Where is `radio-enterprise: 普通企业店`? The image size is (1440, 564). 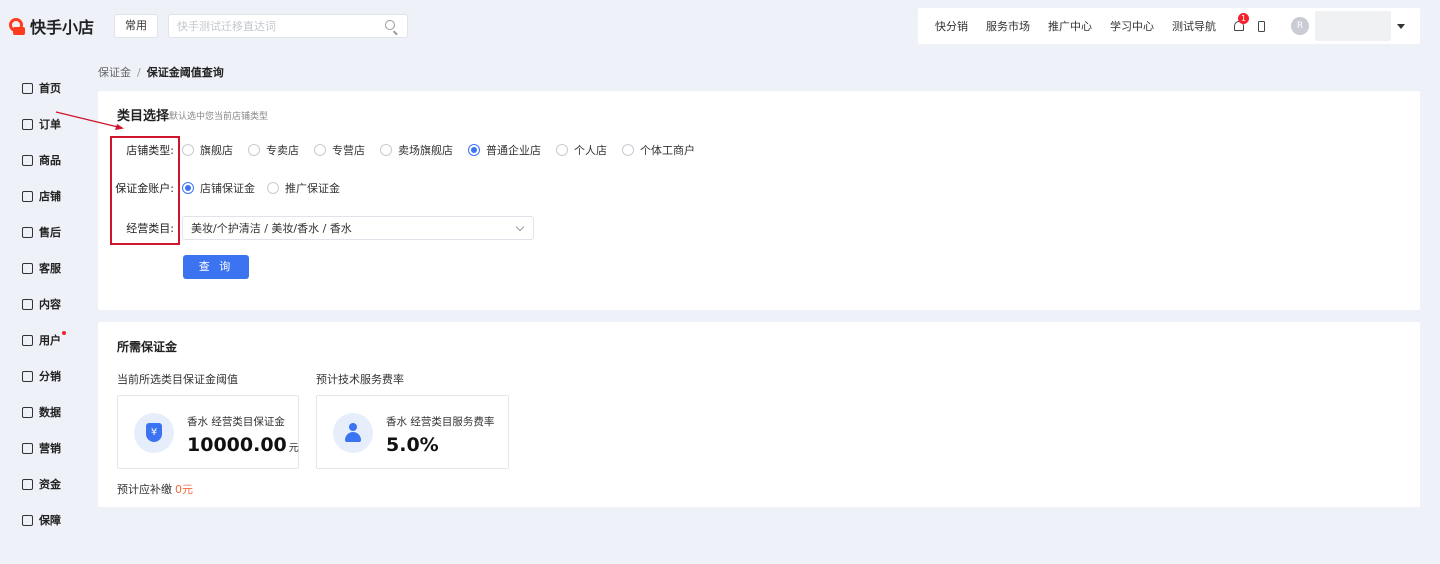 radio-enterprise: 普通企业店 is located at coordinates (504, 150).